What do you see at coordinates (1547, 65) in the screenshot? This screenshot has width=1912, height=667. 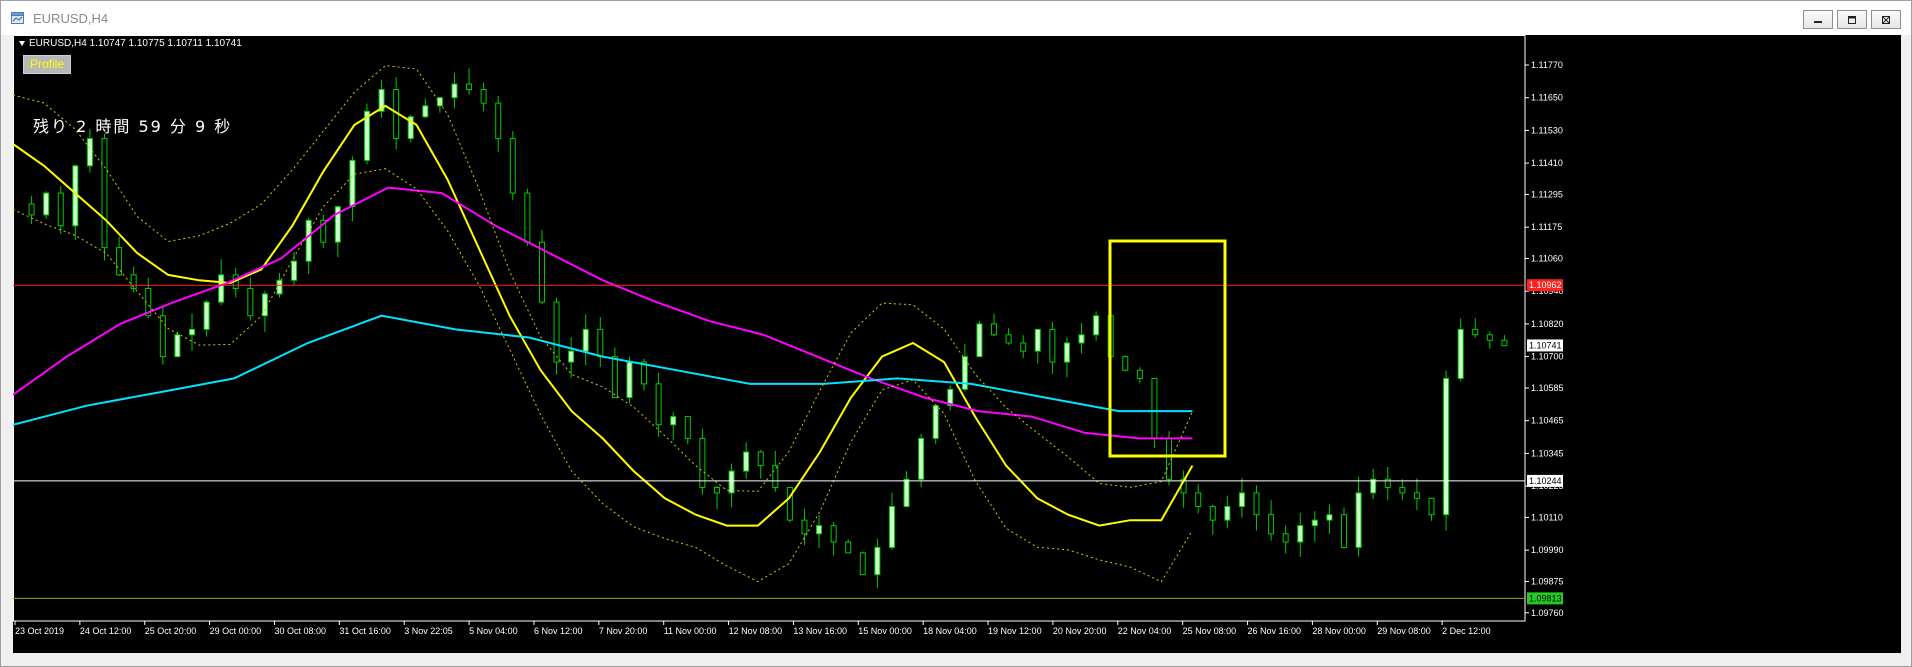 I see `y-tick-label: 1.11770` at bounding box center [1547, 65].